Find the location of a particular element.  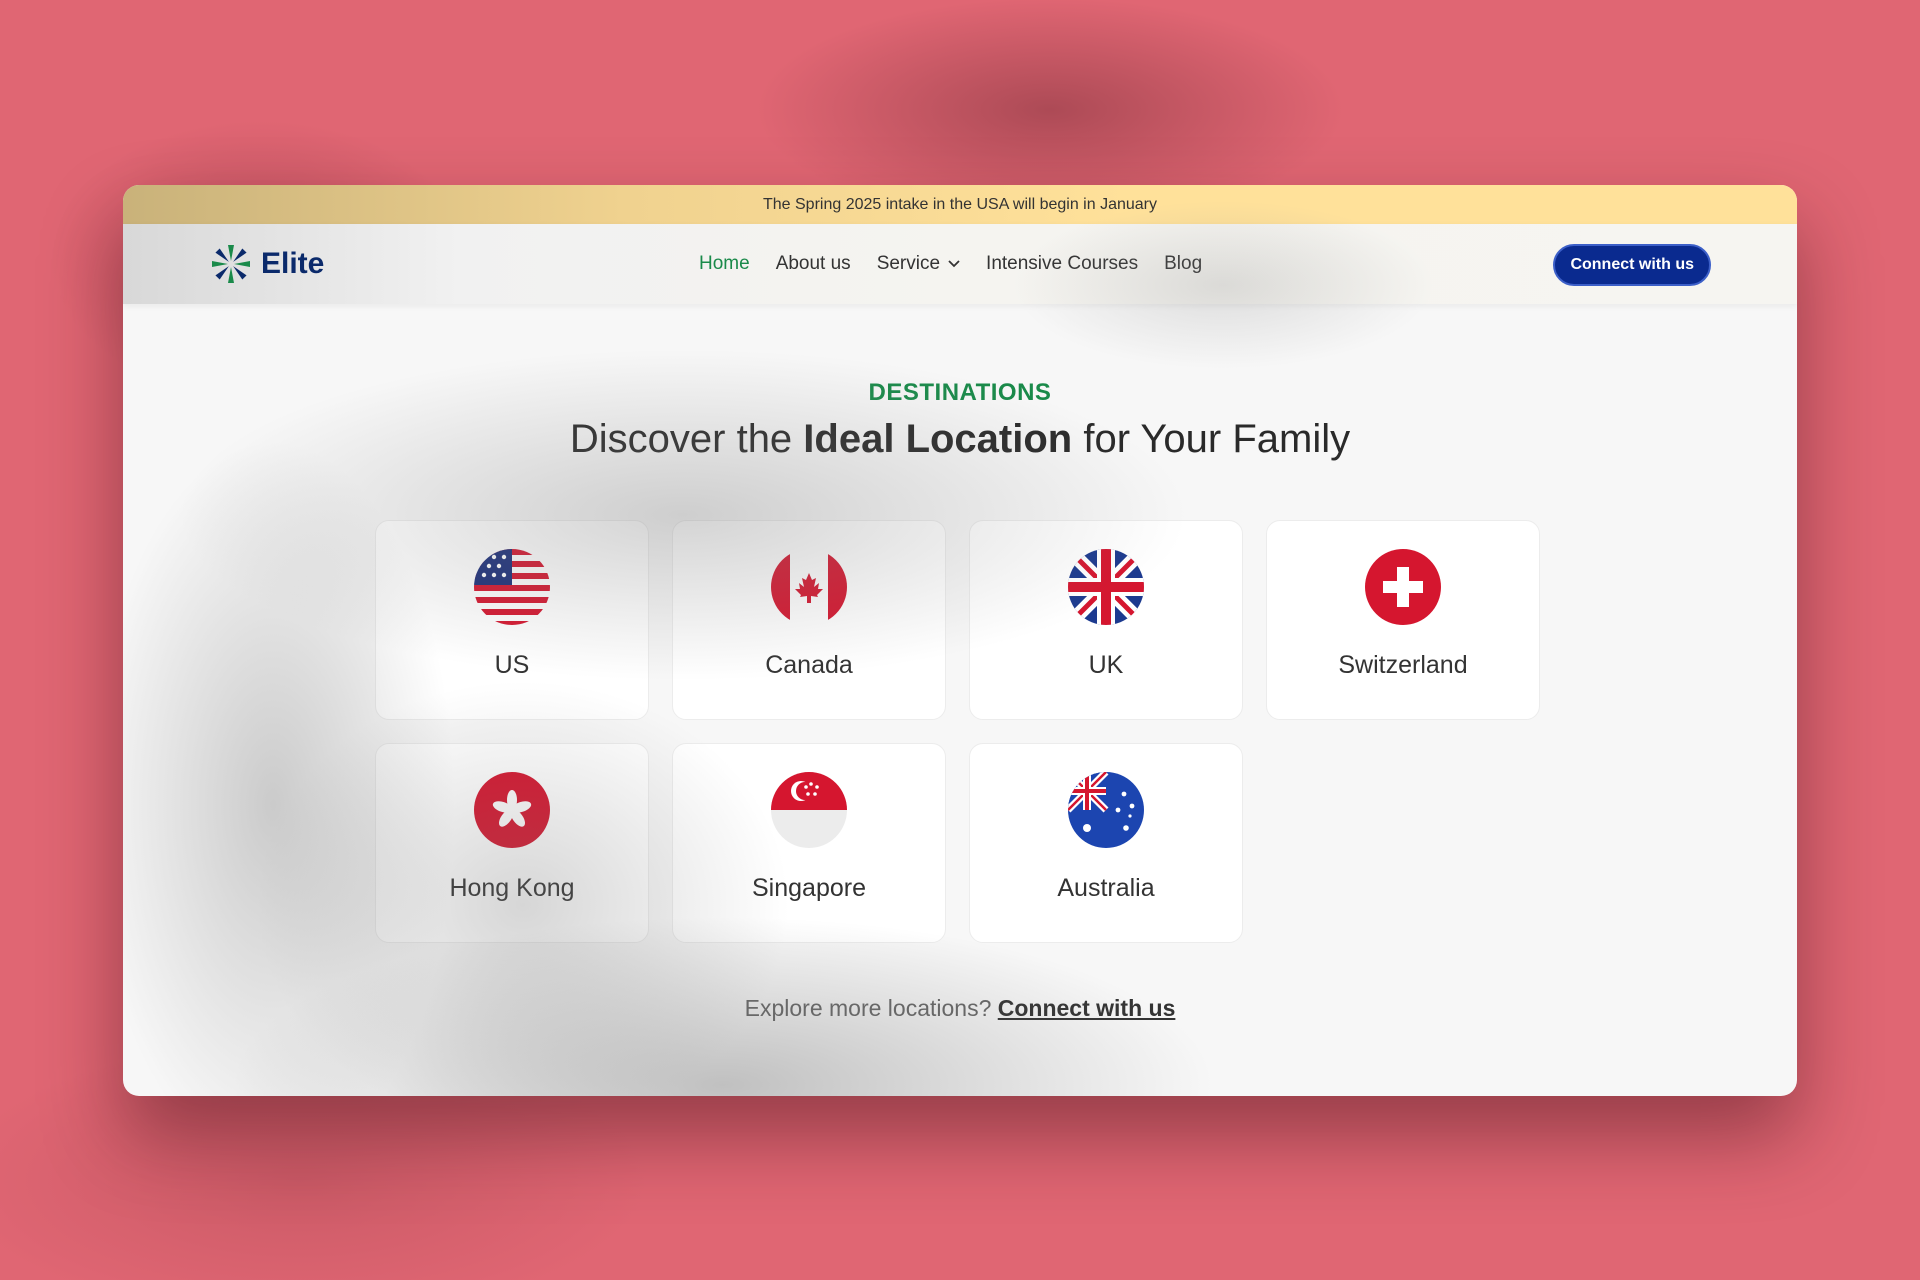

canada-flag-icon is located at coordinates (809, 587).